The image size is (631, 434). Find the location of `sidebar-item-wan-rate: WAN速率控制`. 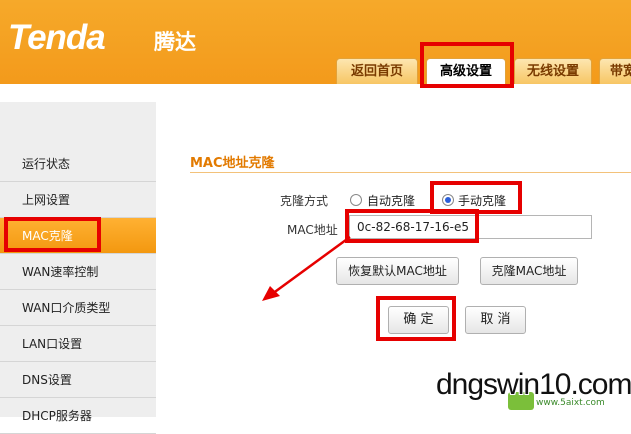

sidebar-item-wan-rate: WAN速率控制 is located at coordinates (78, 272).